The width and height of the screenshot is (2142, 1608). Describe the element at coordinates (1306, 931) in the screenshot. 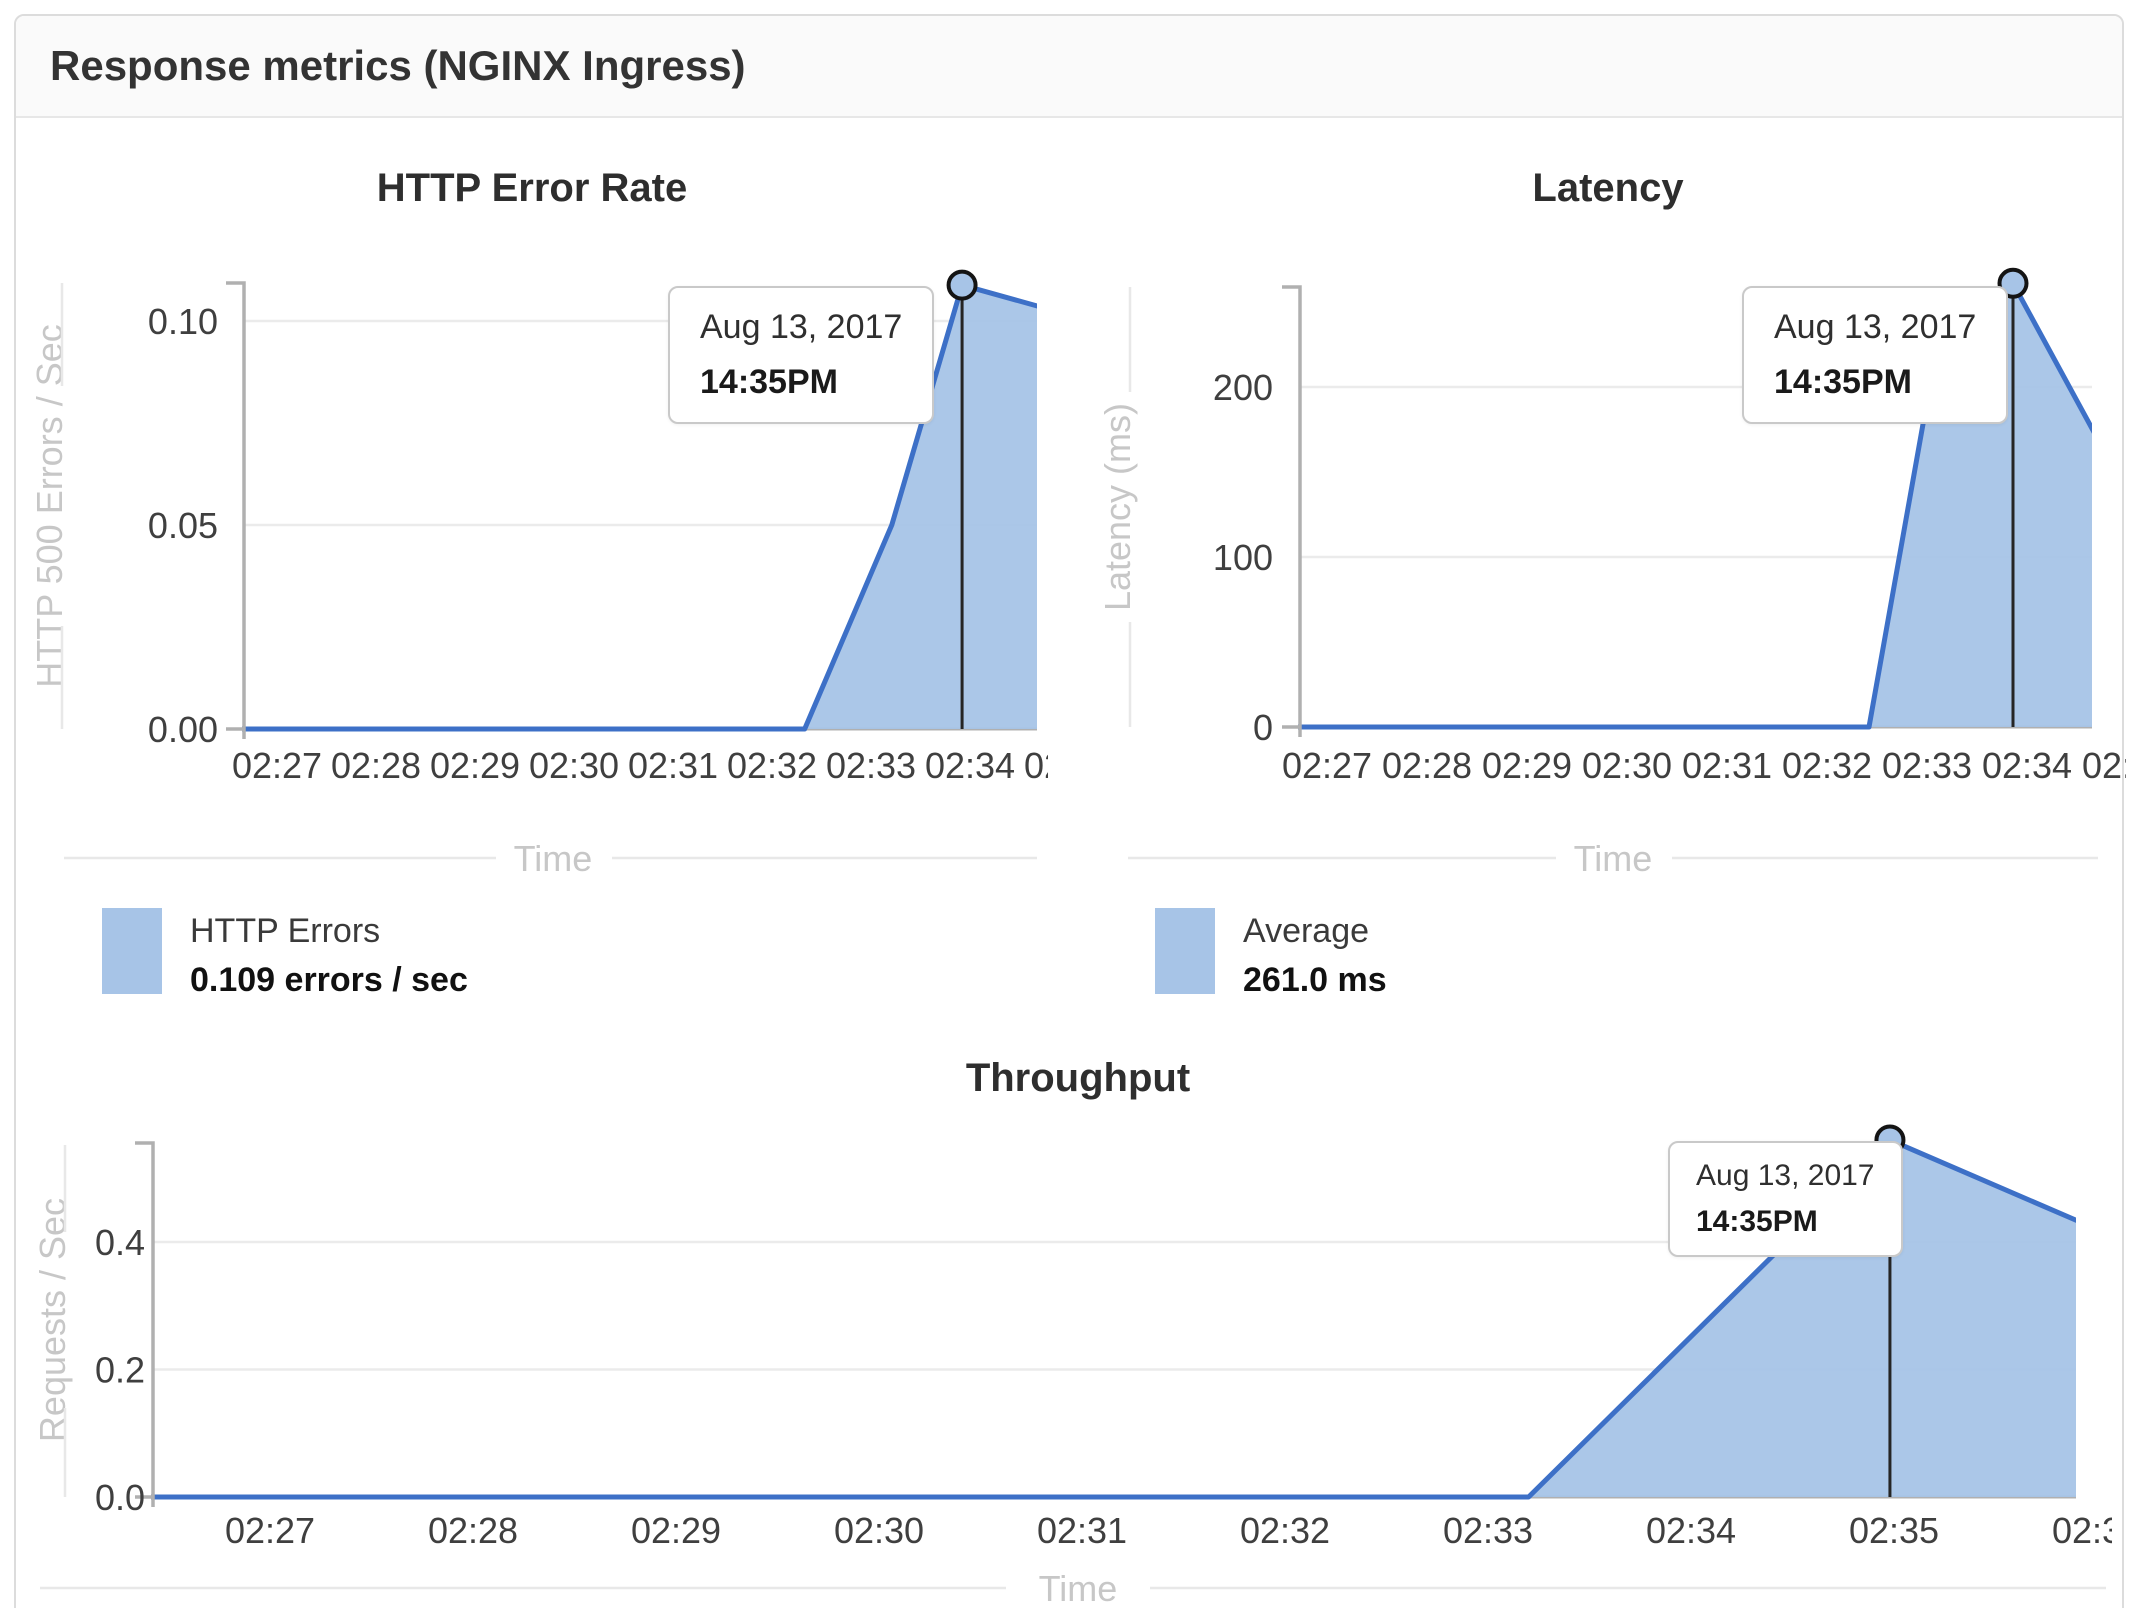

I see `legend-label: Average` at that location.